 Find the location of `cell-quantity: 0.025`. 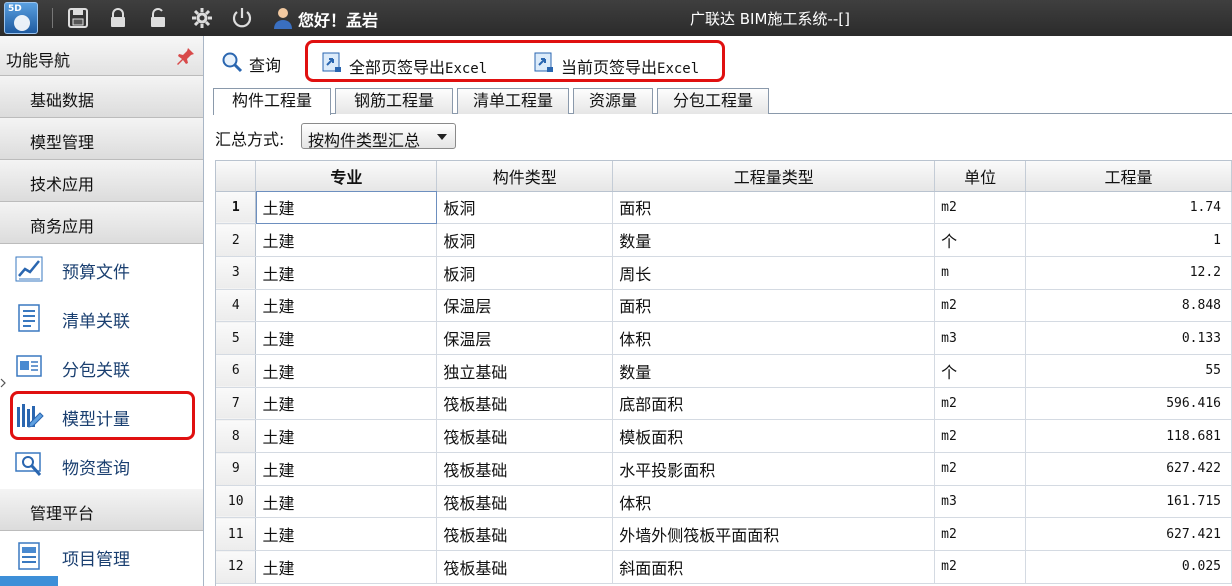

cell-quantity: 0.025 is located at coordinates (1128, 567).